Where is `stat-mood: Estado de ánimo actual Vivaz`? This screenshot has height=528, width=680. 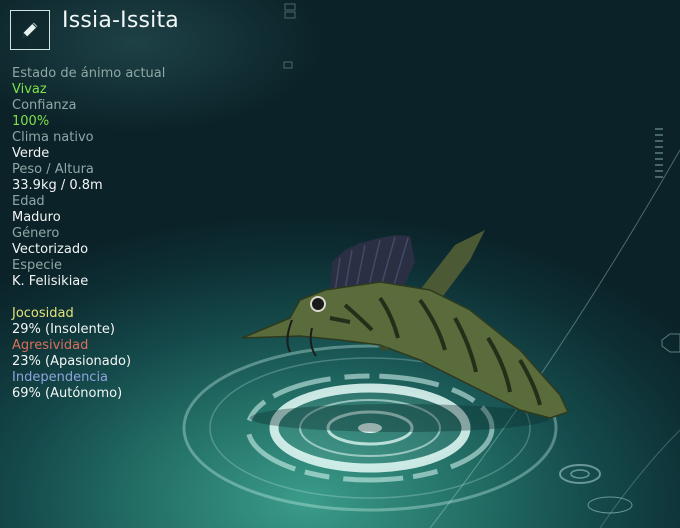 stat-mood: Estado de ánimo actual Vivaz is located at coordinates (112, 82).